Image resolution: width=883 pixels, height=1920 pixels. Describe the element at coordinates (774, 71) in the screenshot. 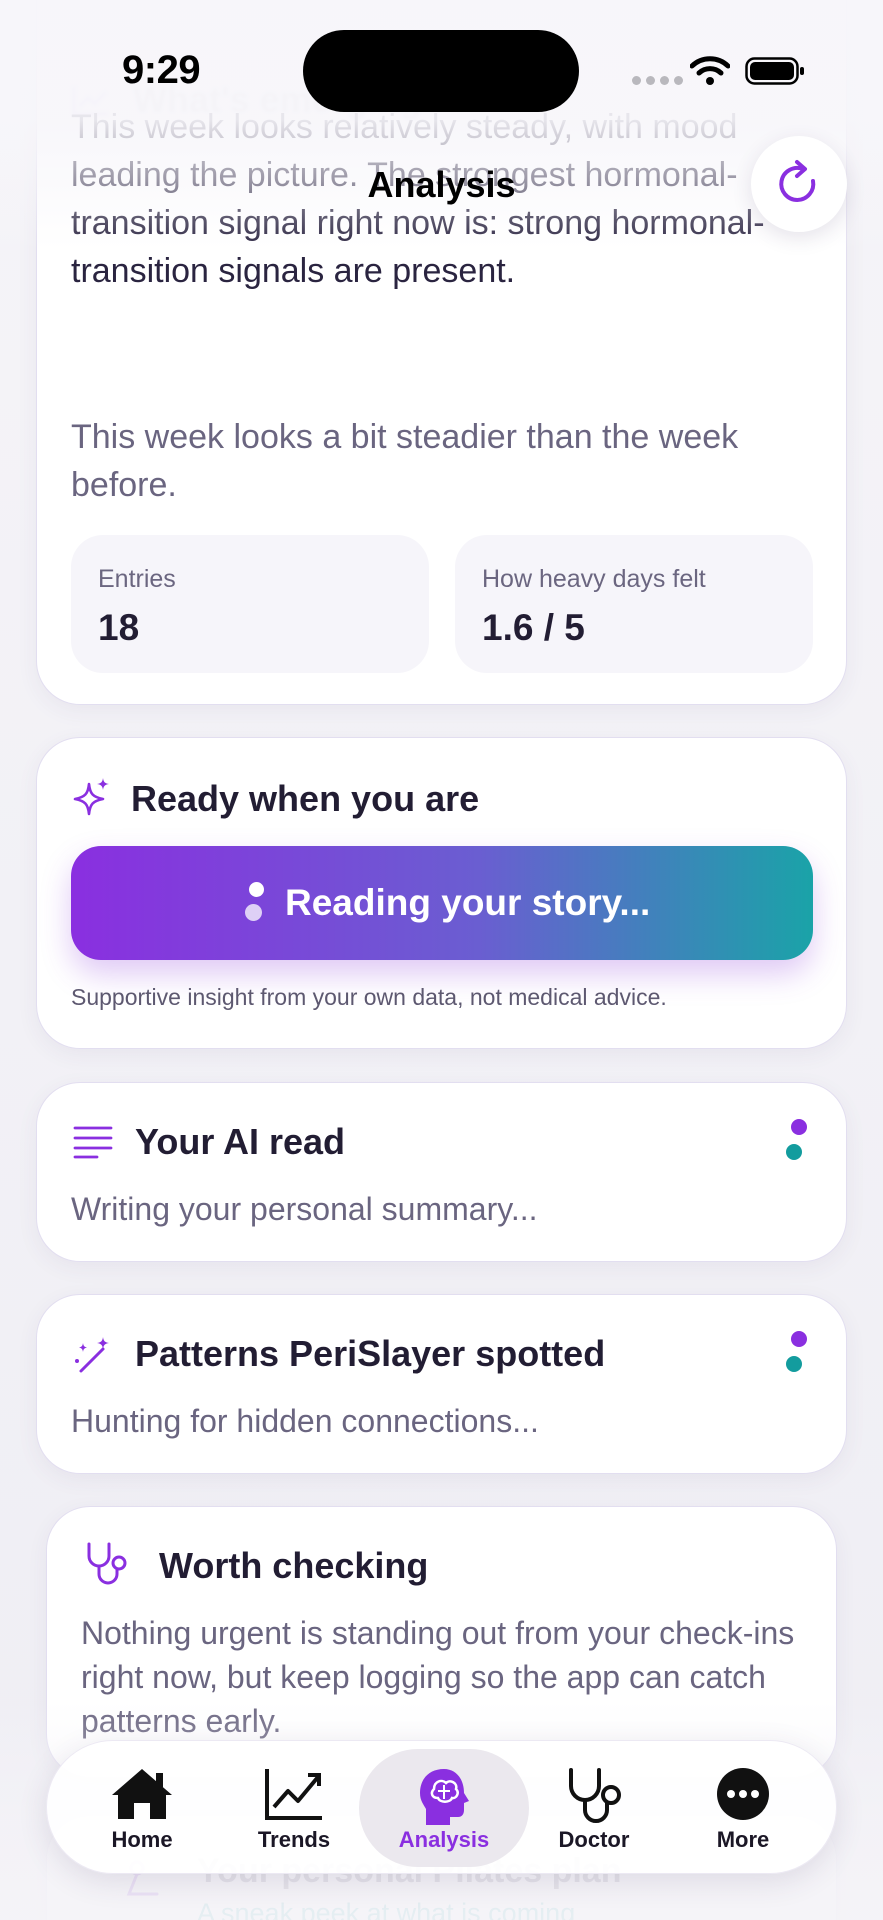

I see `battery-icon` at that location.